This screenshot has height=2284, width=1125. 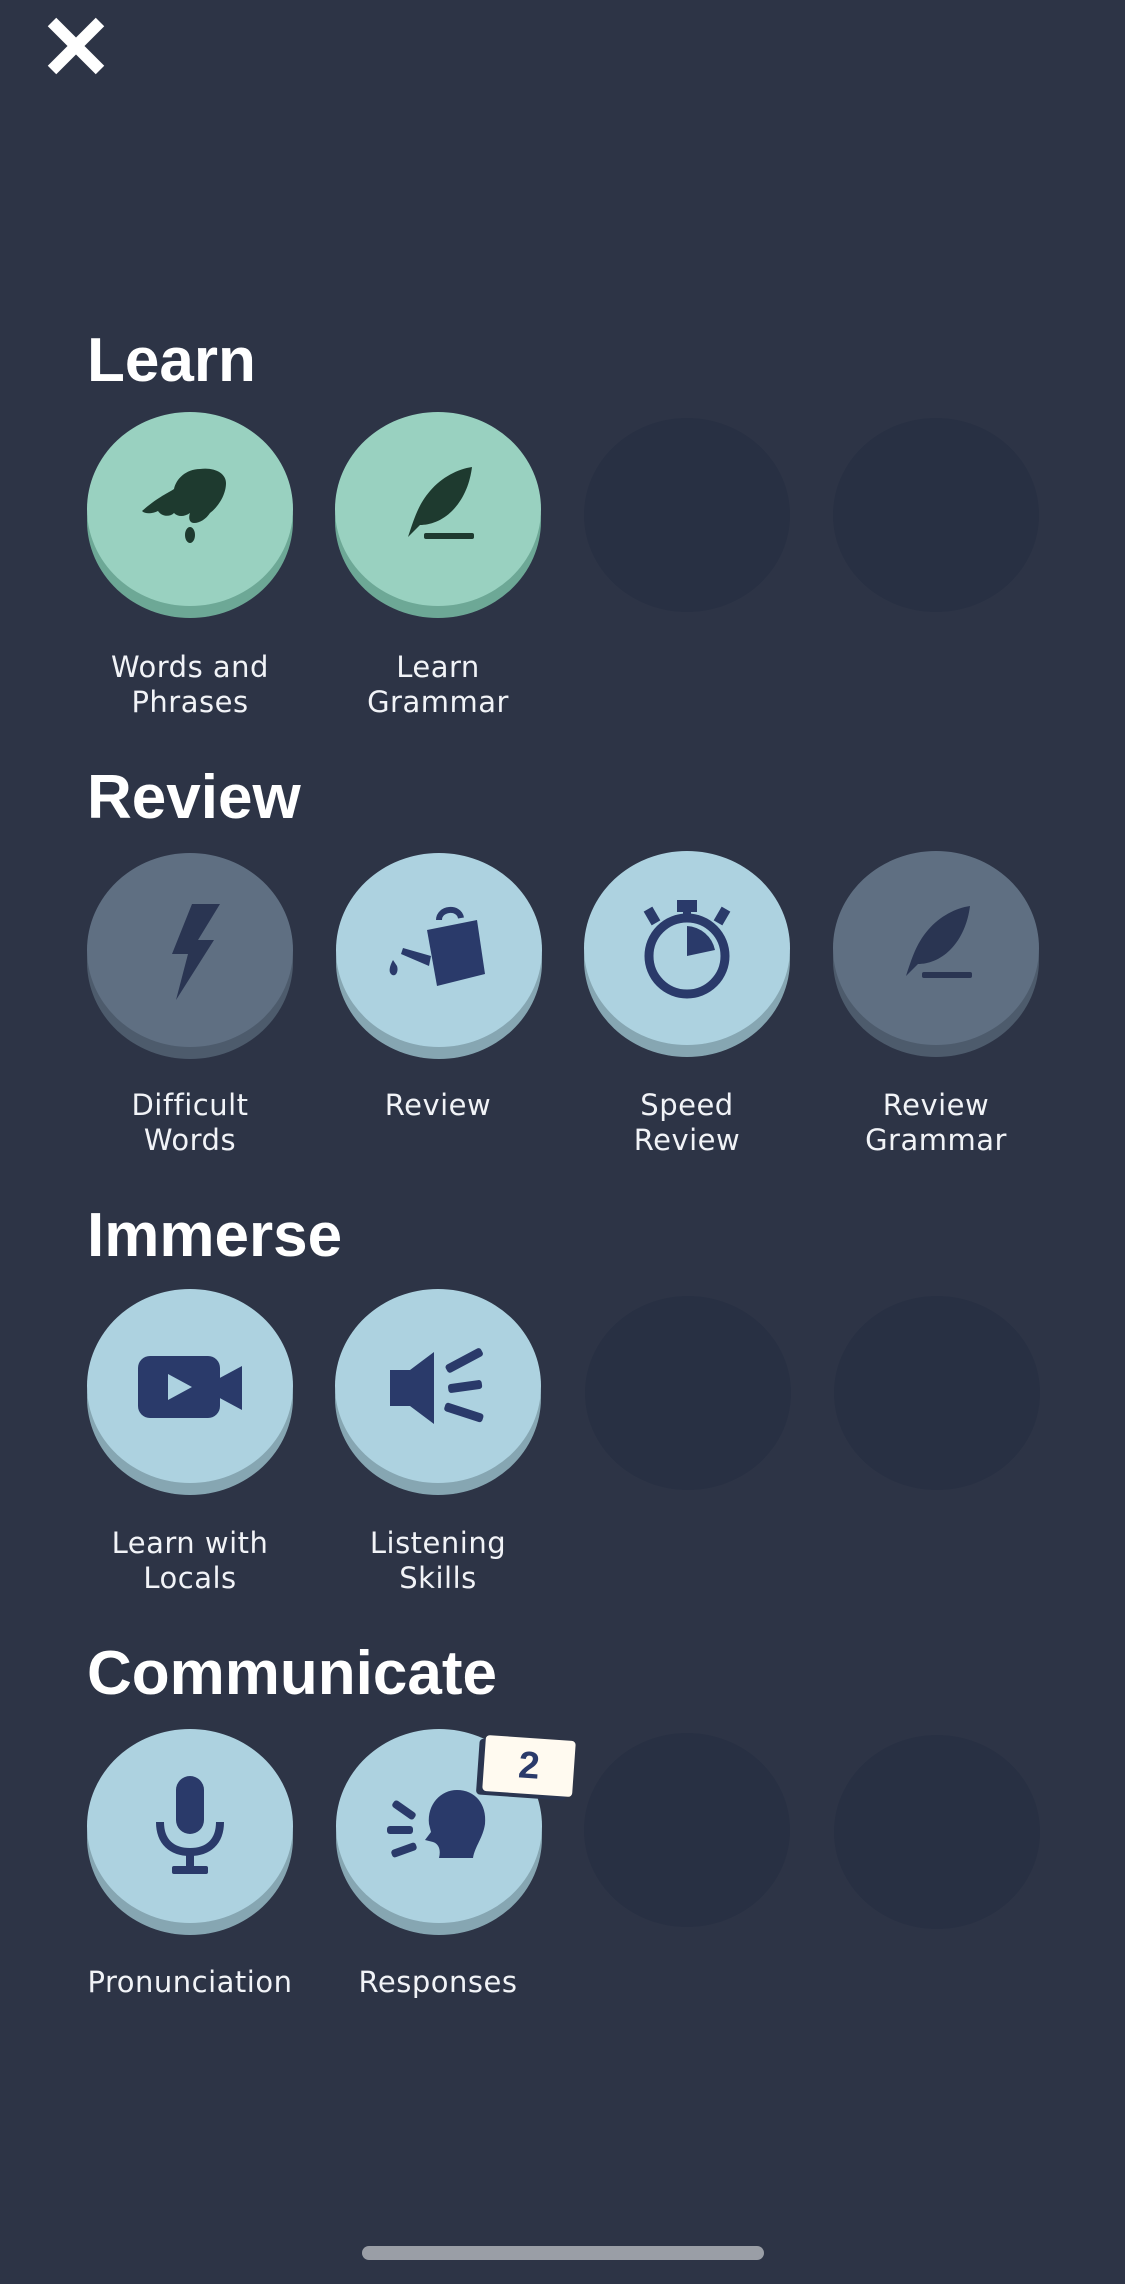 What do you see at coordinates (196, 952) in the screenshot?
I see `lightning-icon` at bounding box center [196, 952].